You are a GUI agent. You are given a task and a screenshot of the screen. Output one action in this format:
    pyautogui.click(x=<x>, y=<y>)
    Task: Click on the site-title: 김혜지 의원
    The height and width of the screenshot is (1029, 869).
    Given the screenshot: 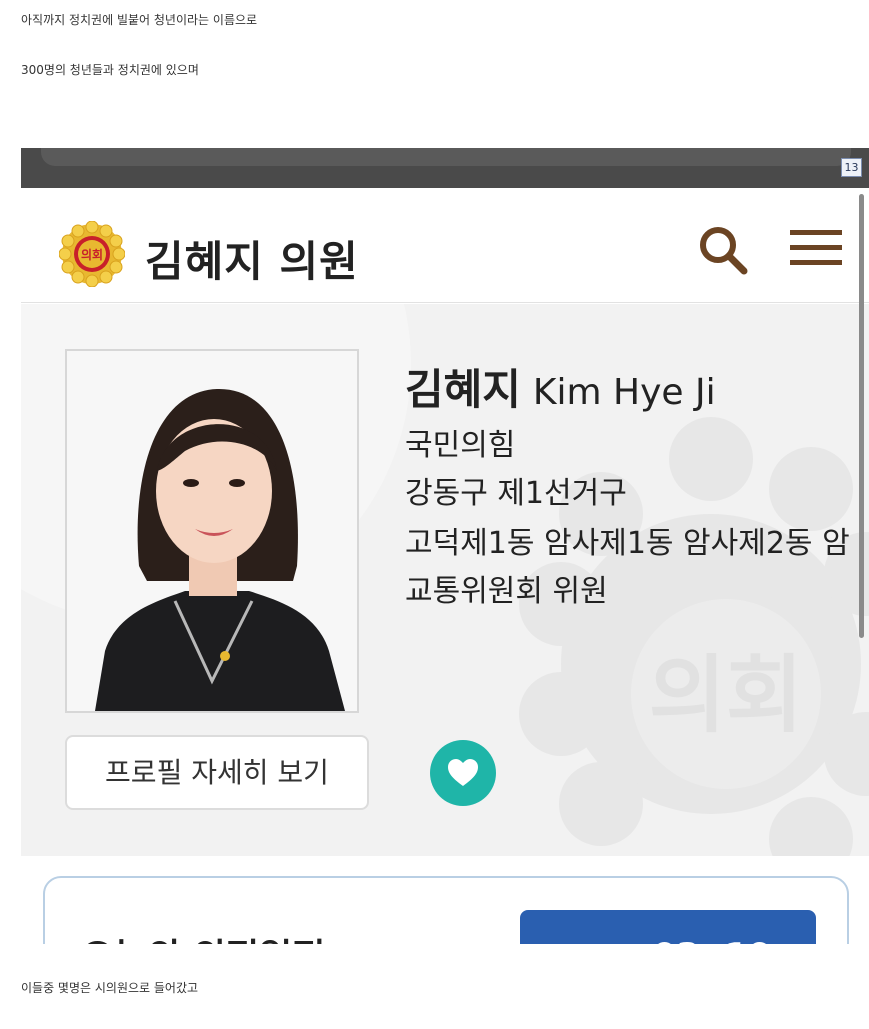 What is the action you would take?
    pyautogui.click(x=252, y=261)
    